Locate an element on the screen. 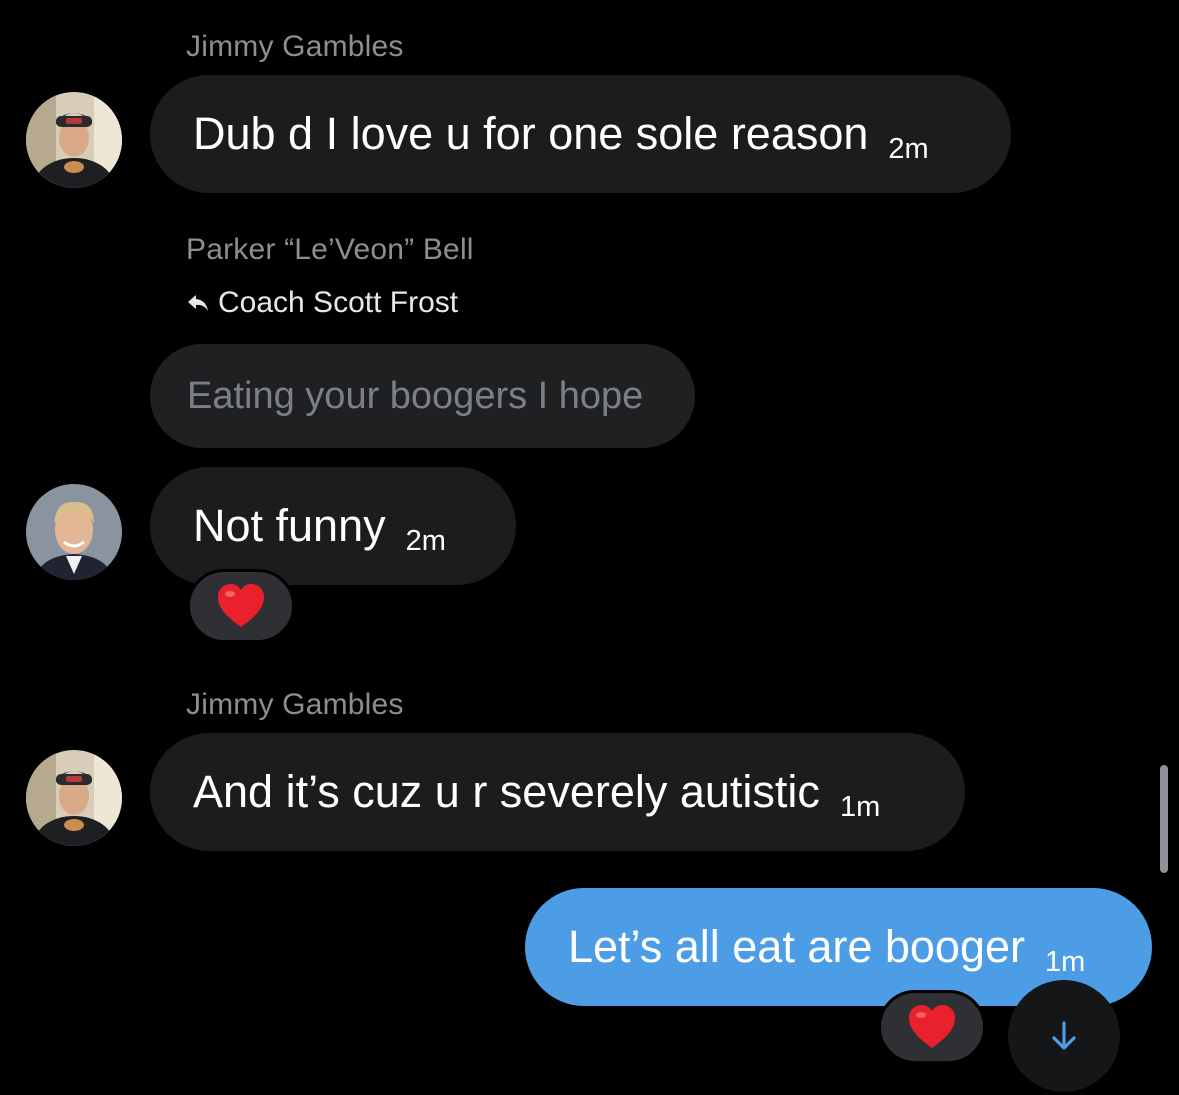 This screenshot has height=1095, width=1179. message-bubble: Not funny 2m is located at coordinates (333, 526).